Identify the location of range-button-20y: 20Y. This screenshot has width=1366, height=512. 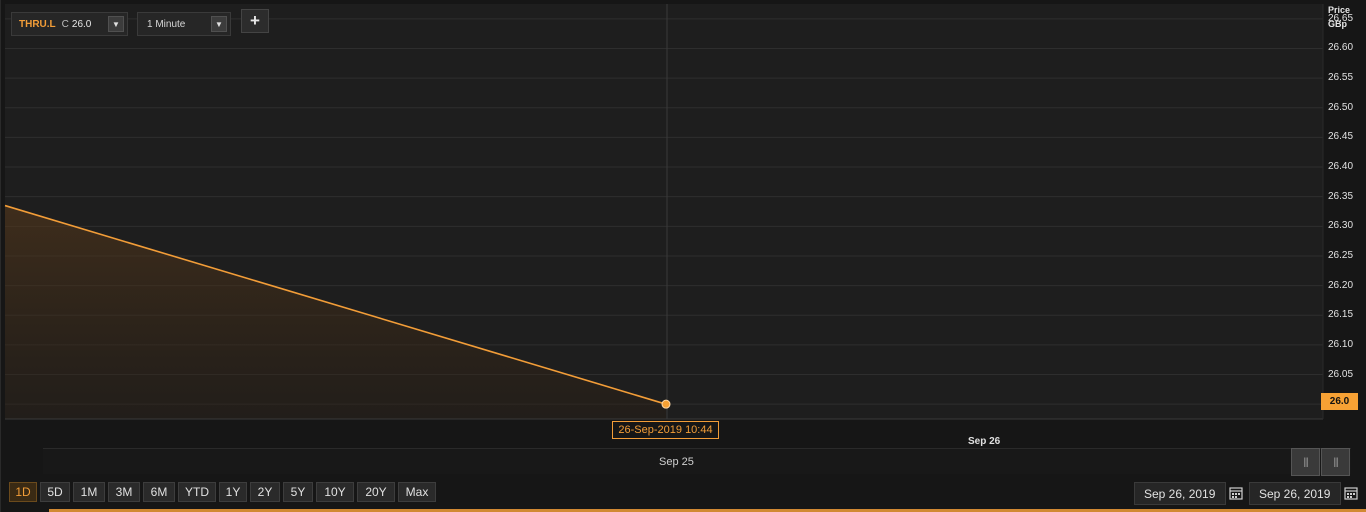
(376, 492).